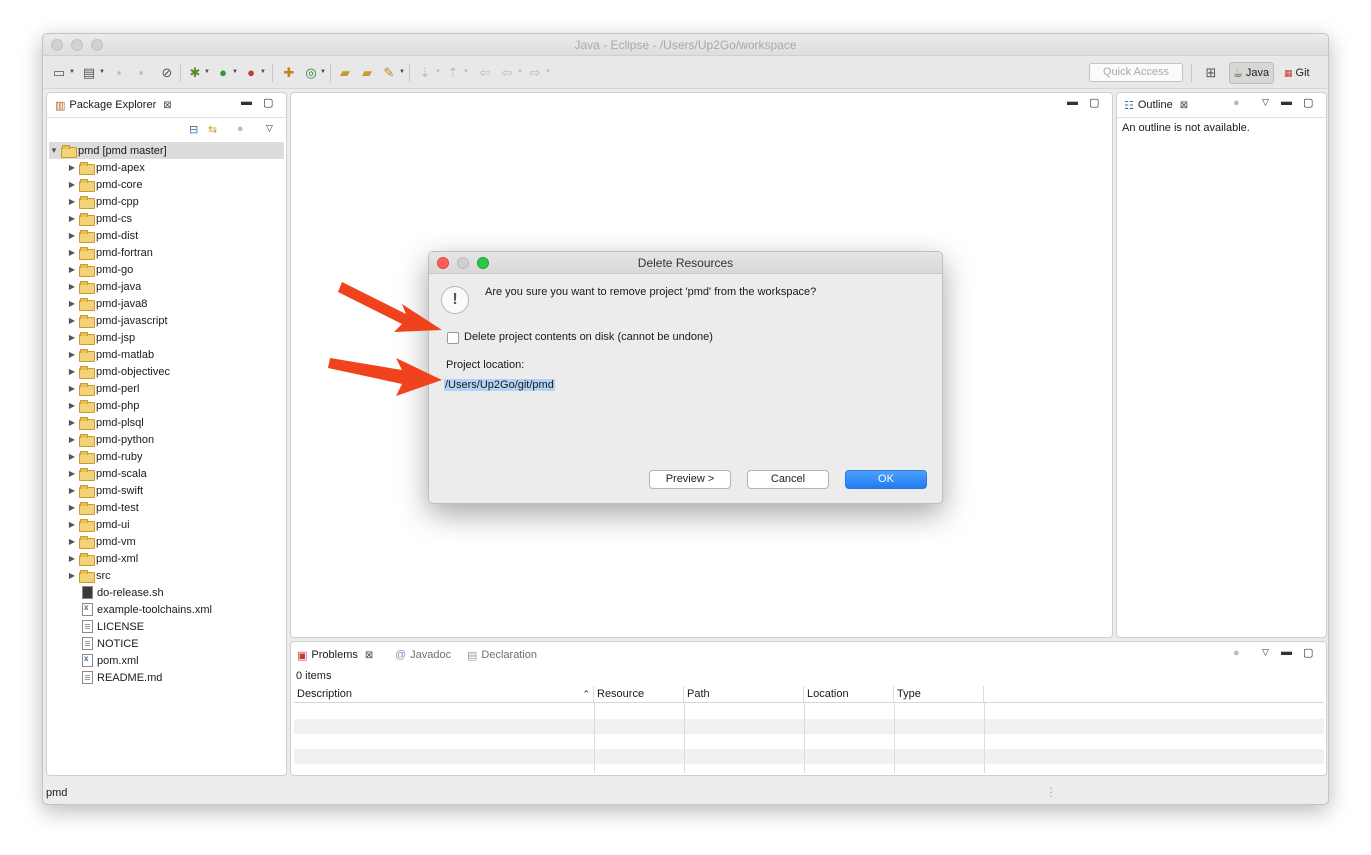 The width and height of the screenshot is (1371, 855). Describe the element at coordinates (118, 371) in the screenshot. I see `tree-item-folder: ▶ pmd-objectivec` at that location.